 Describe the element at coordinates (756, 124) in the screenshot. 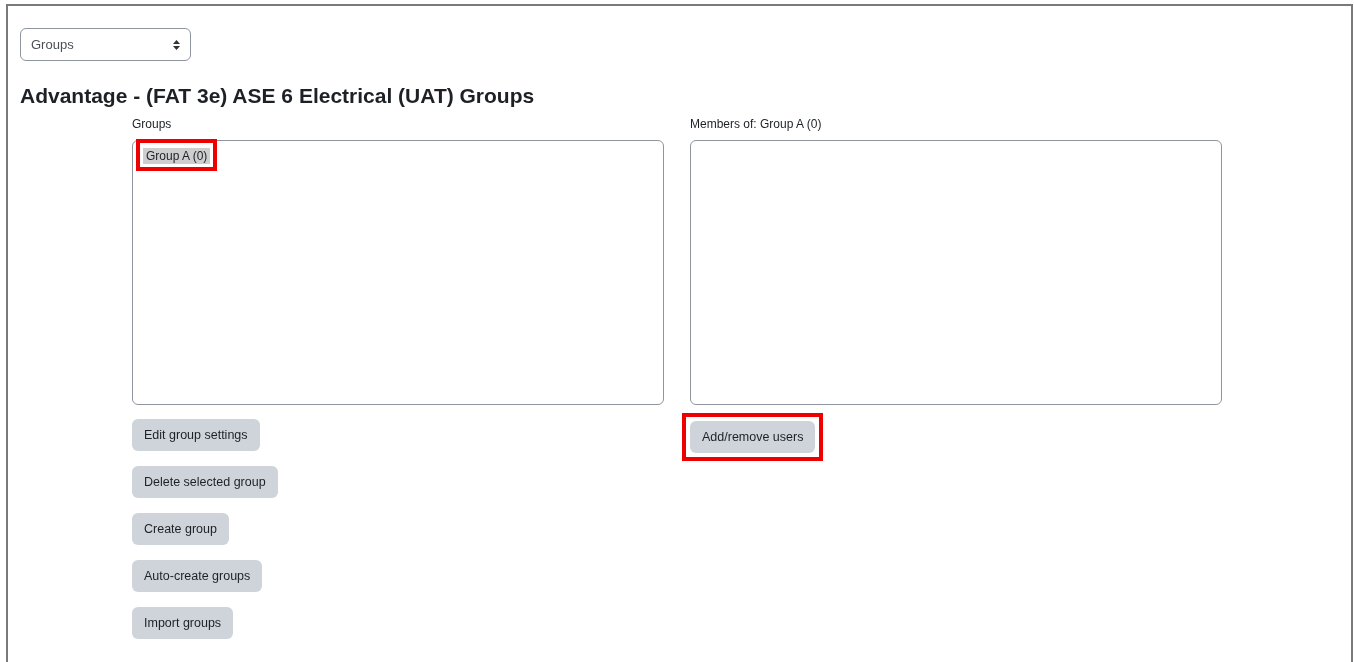

I see `list-label: Members of: Group A (0)` at that location.